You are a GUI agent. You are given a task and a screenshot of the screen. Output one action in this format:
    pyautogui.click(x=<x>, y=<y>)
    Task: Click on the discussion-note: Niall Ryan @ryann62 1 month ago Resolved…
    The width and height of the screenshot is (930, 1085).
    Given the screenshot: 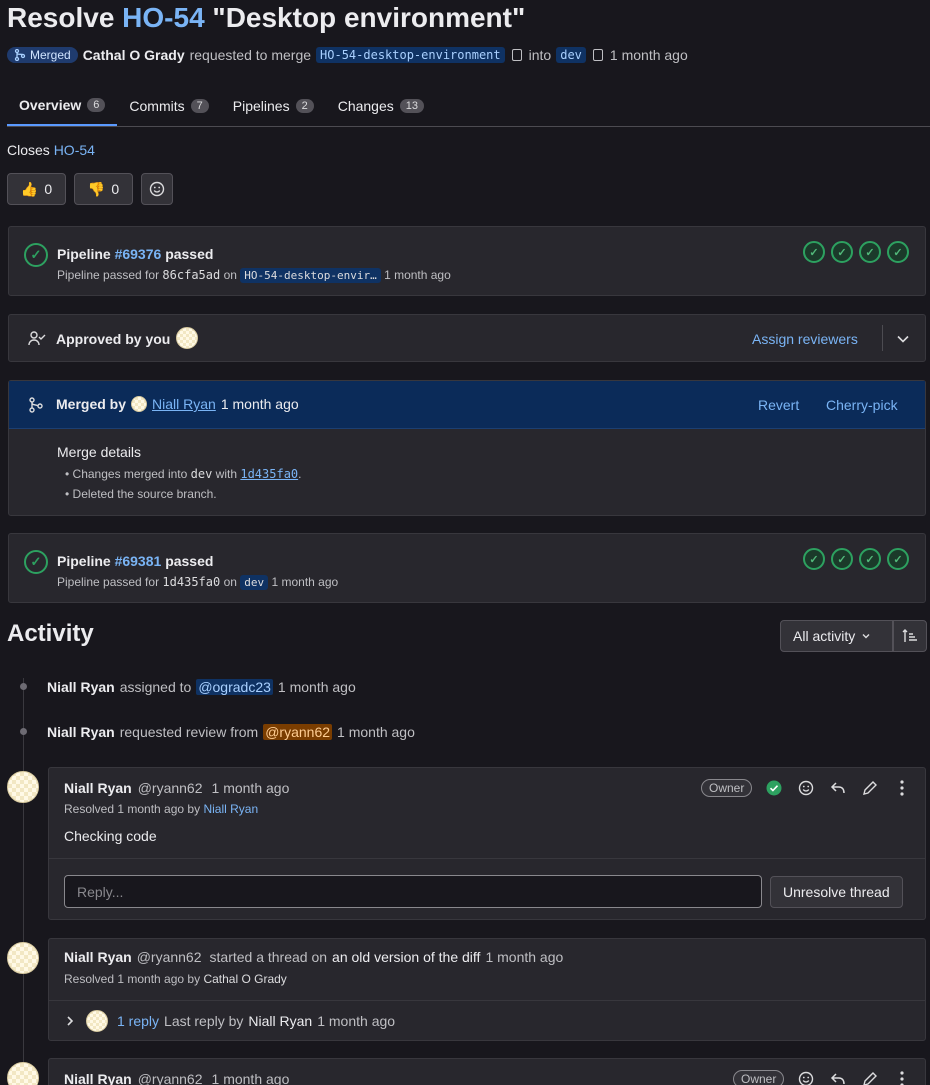 What is the action you would take?
    pyautogui.click(x=487, y=843)
    